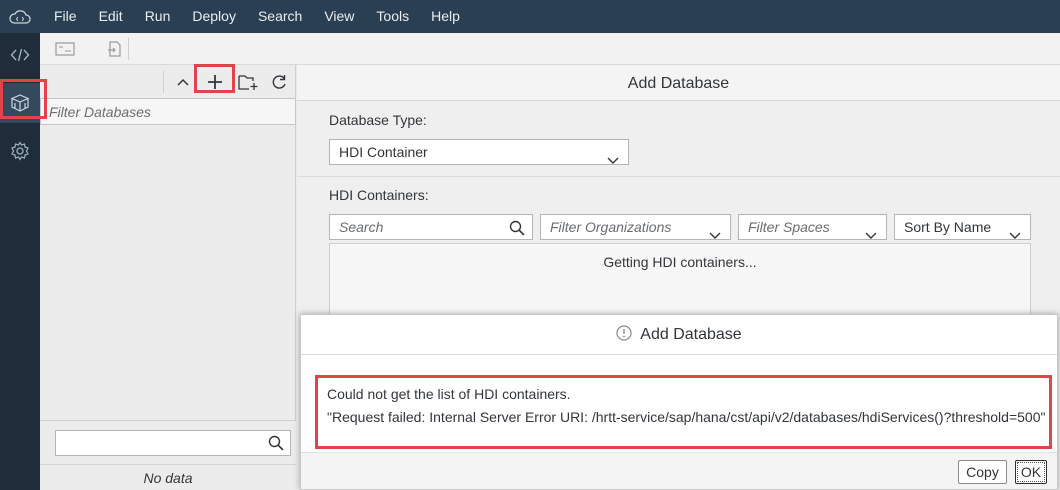 The image size is (1060, 490). Describe the element at coordinates (163, 82) in the screenshot. I see `explorer-toolbar-separator` at that location.